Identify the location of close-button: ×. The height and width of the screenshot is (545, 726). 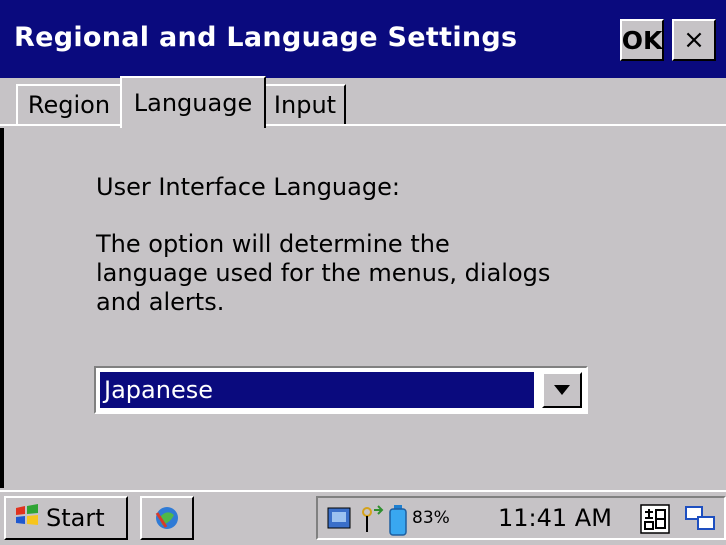
(694, 40).